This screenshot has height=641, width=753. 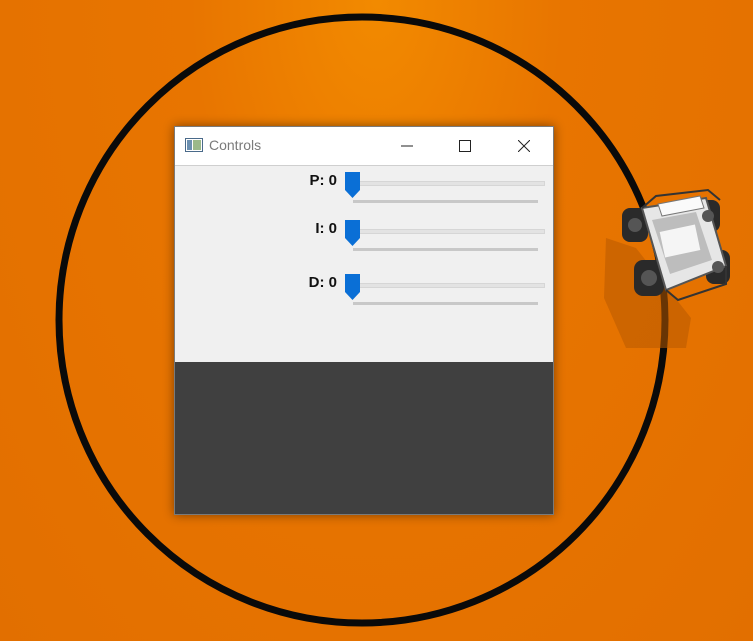 I want to click on maximize-button, so click(x=465, y=146).